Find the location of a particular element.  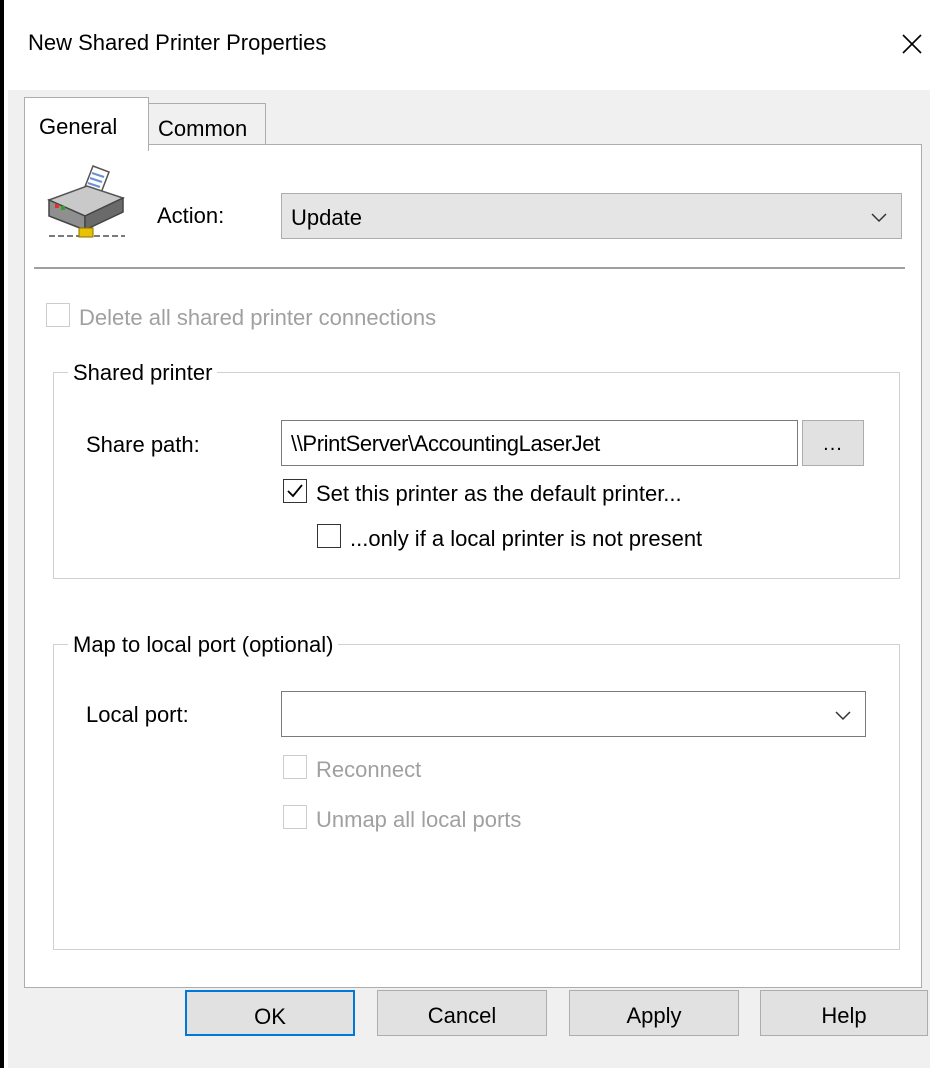

checkmark-icon is located at coordinates (295, 491).